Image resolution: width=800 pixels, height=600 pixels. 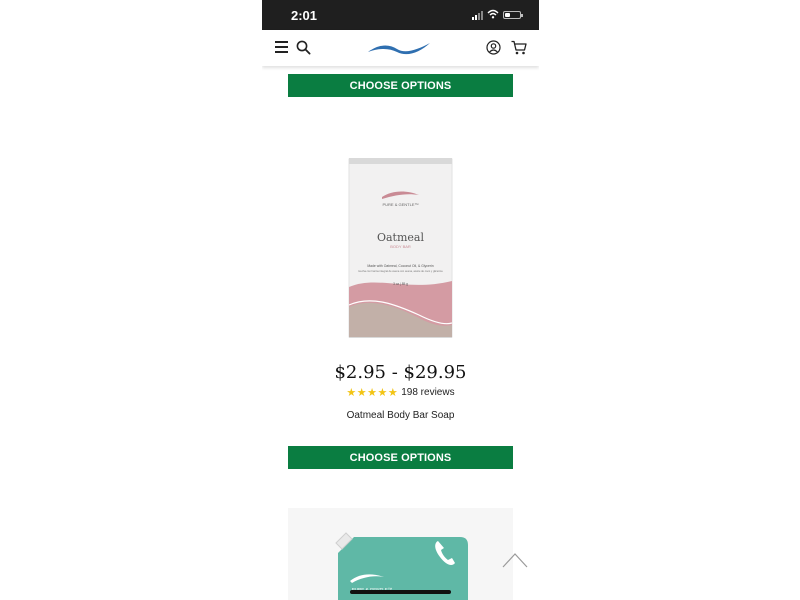 What do you see at coordinates (372, 393) in the screenshot?
I see `star-rating: ★★★★★` at bounding box center [372, 393].